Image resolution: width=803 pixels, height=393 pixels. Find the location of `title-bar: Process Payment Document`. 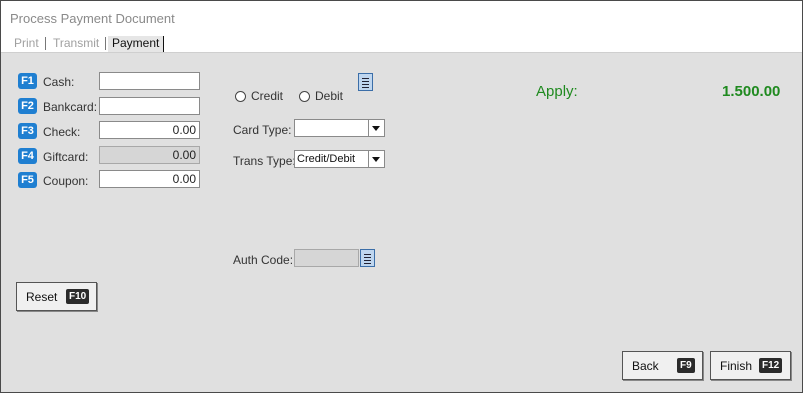

title-bar: Process Payment Document is located at coordinates (401, 18).